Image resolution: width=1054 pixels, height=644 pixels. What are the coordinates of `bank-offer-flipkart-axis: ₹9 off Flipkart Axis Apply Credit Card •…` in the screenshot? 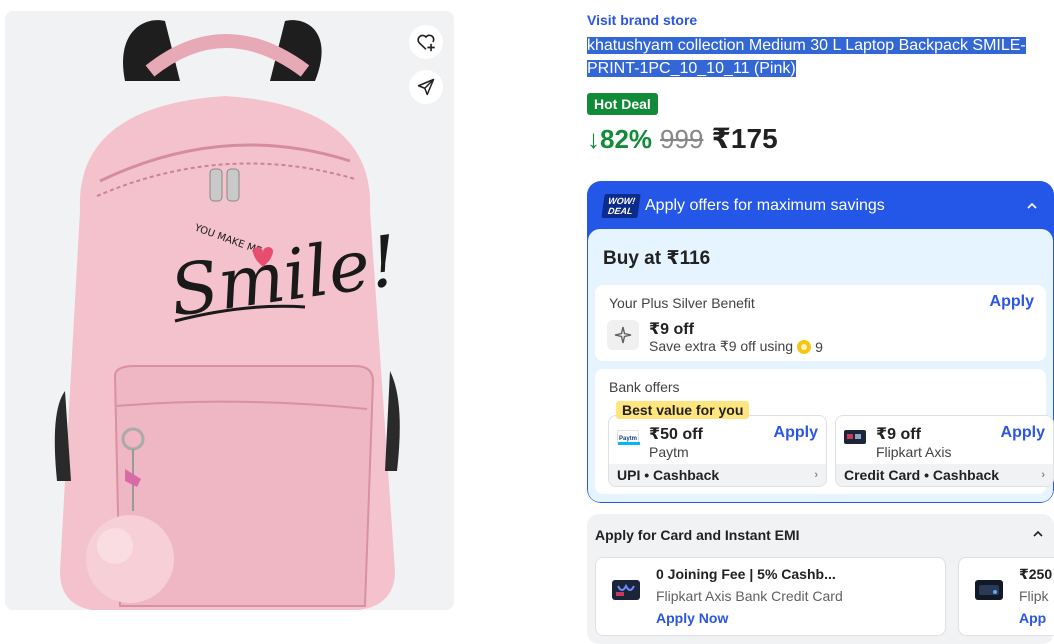 It's located at (944, 451).